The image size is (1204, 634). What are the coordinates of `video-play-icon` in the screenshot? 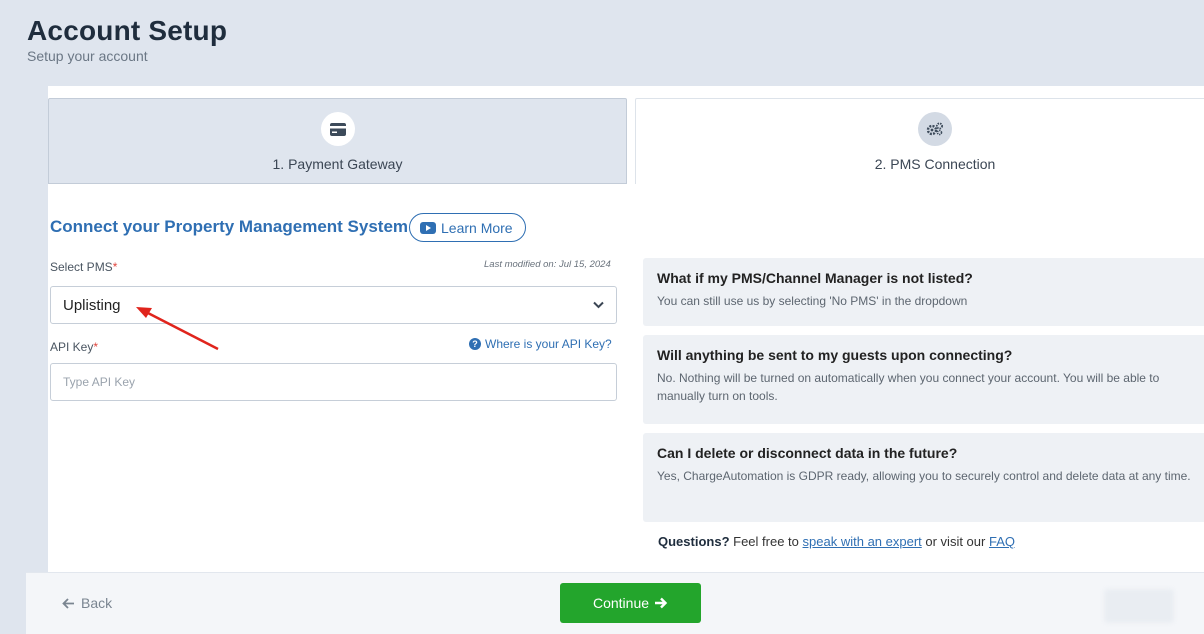 It's located at (428, 227).